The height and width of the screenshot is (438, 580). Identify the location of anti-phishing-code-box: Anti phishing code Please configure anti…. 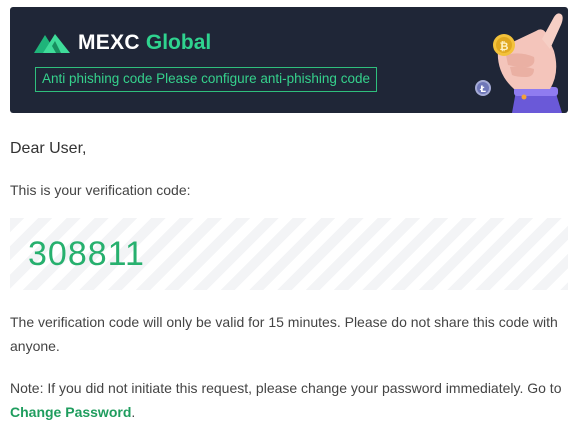
(206, 79).